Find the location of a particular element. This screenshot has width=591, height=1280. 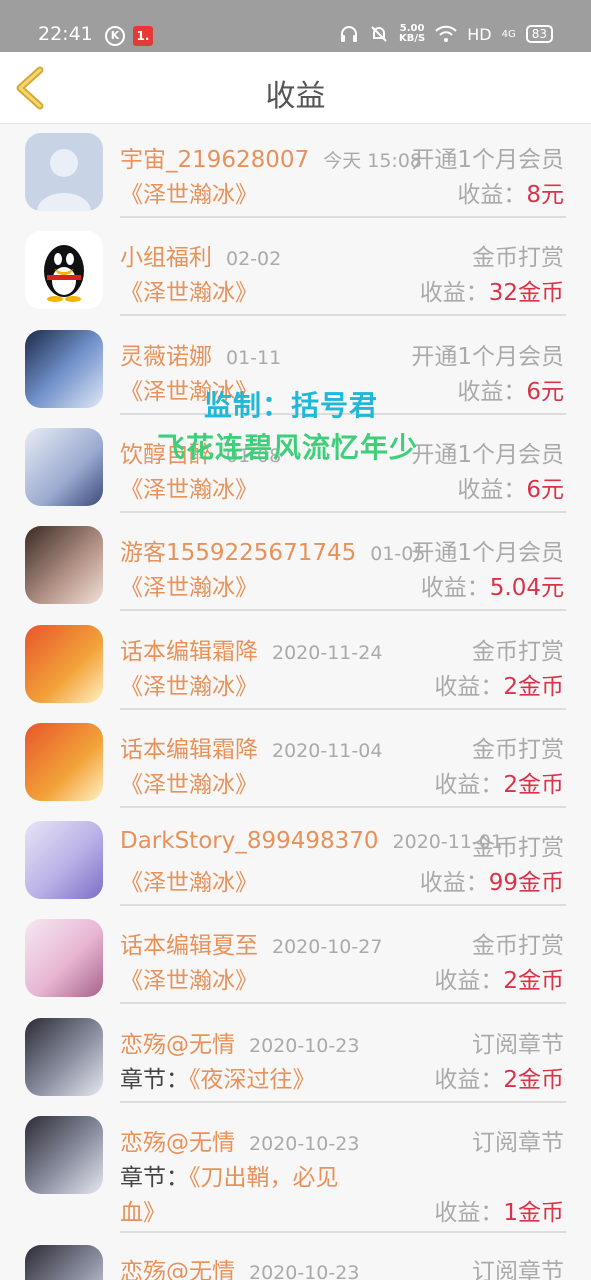

income-line: 收益：5.04元 is located at coordinates (492, 585).